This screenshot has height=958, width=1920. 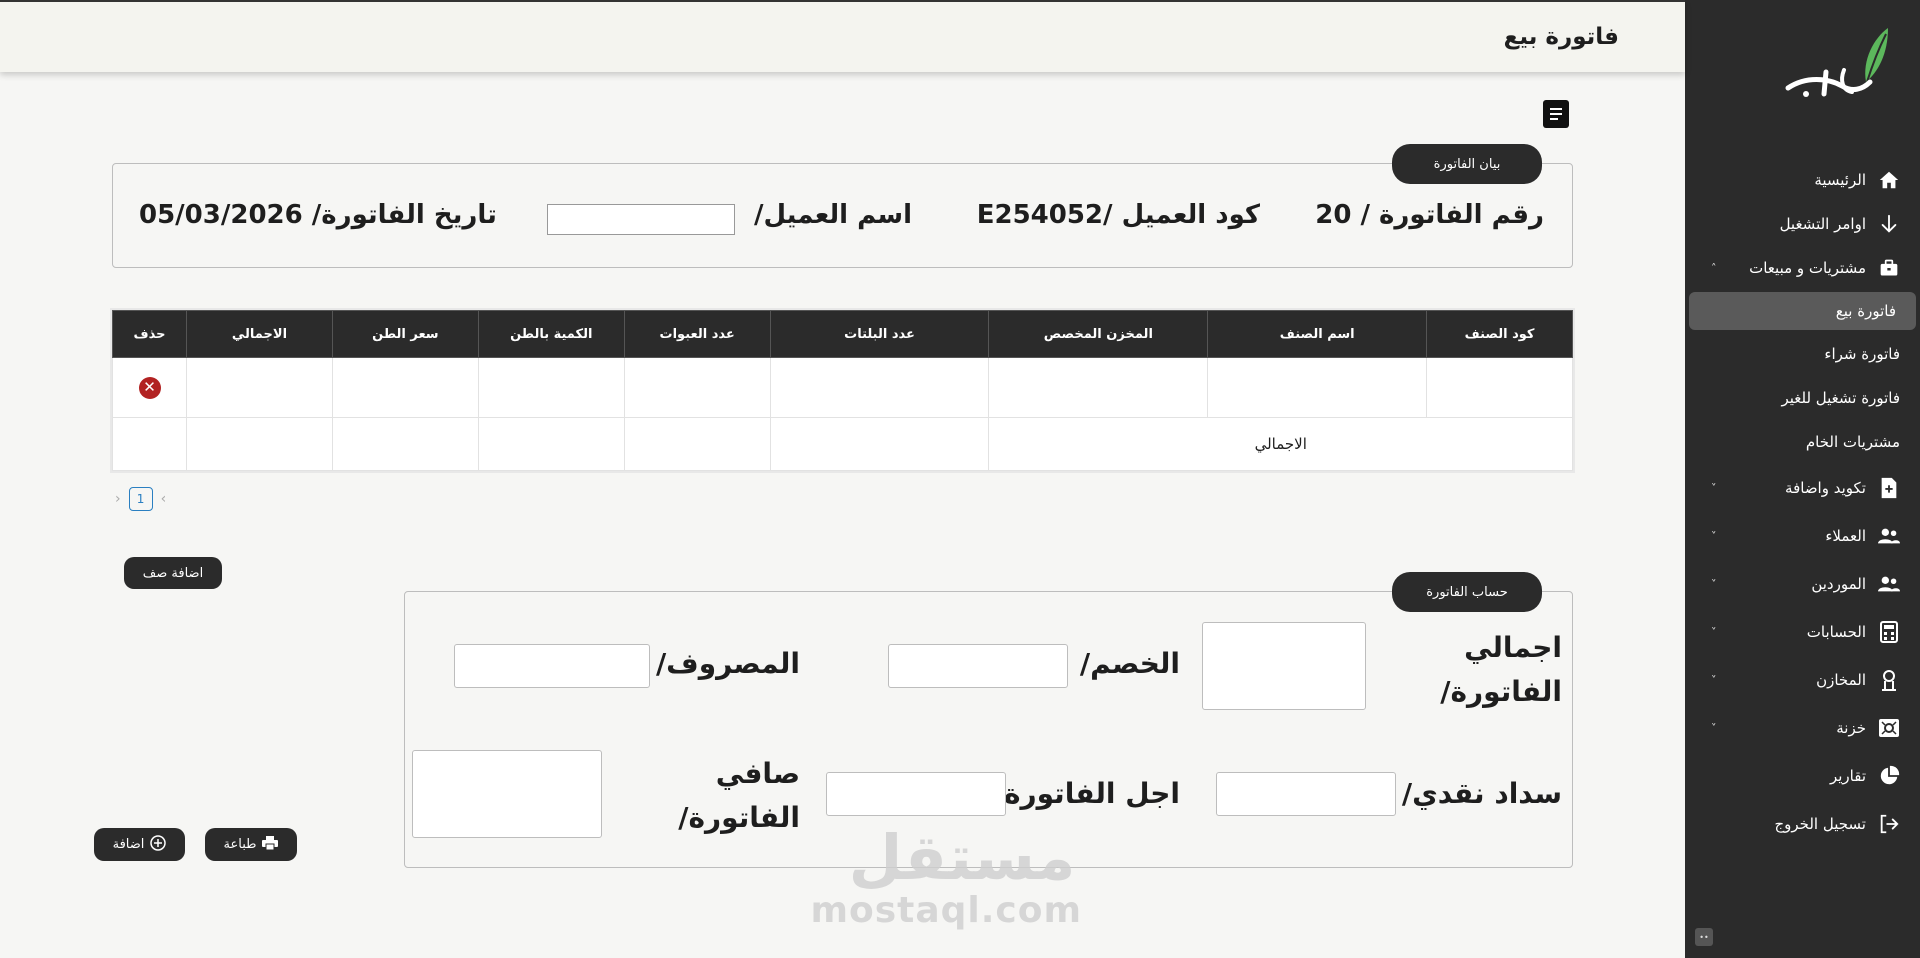 What do you see at coordinates (879, 334) in the screenshot?
I see `col-pallets: عدد البلتات` at bounding box center [879, 334].